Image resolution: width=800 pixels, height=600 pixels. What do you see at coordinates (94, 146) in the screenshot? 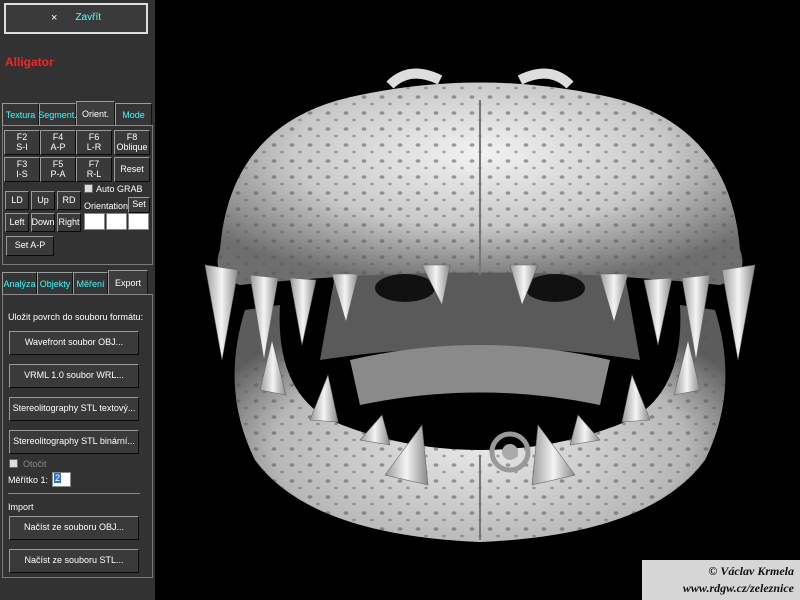
I see `key-sub: L-R` at bounding box center [94, 146].